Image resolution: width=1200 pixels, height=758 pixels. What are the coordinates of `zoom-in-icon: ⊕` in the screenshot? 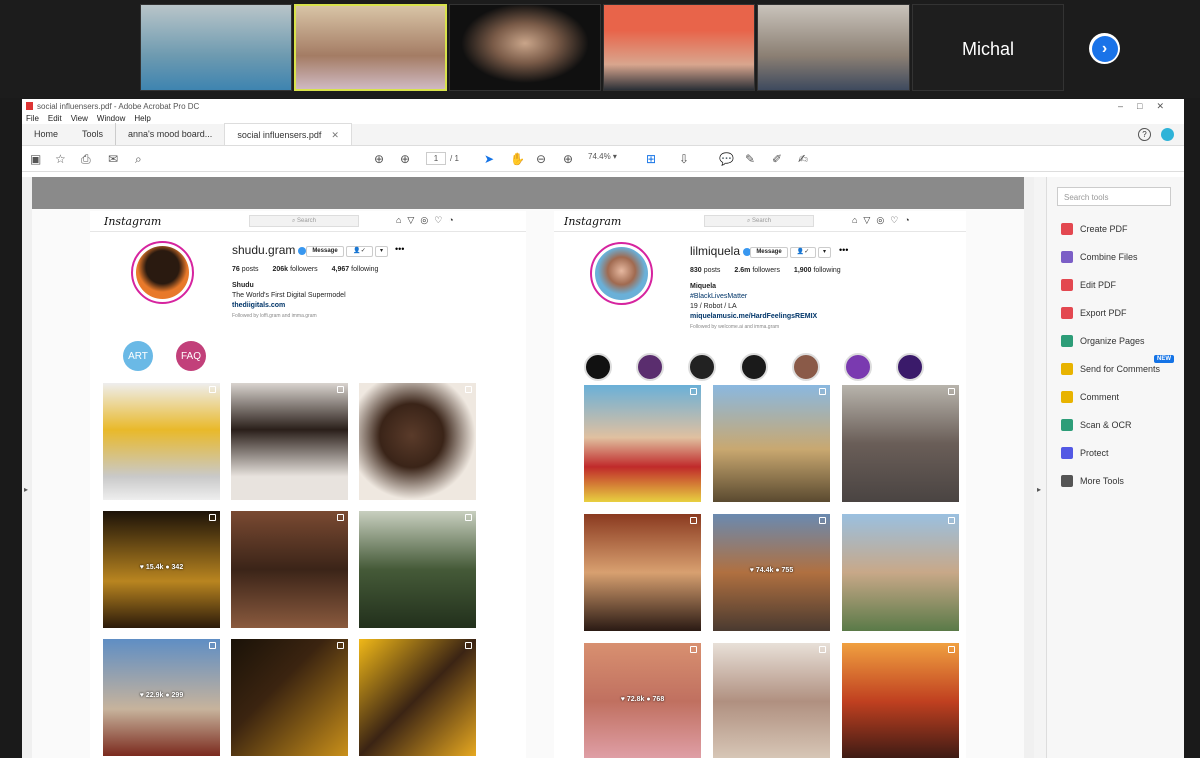 It's located at (568, 159).